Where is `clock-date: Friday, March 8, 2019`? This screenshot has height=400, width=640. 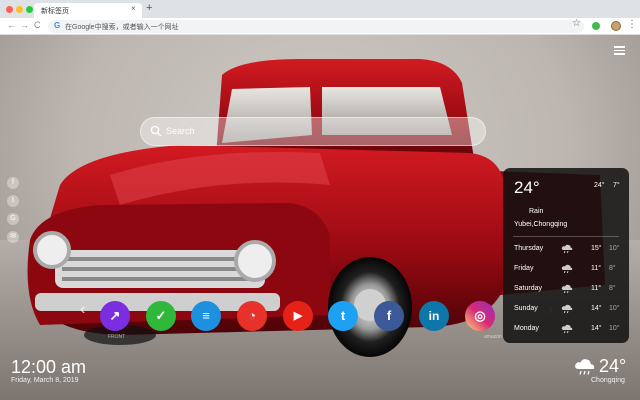 clock-date: Friday, March 8, 2019 is located at coordinates (45, 380).